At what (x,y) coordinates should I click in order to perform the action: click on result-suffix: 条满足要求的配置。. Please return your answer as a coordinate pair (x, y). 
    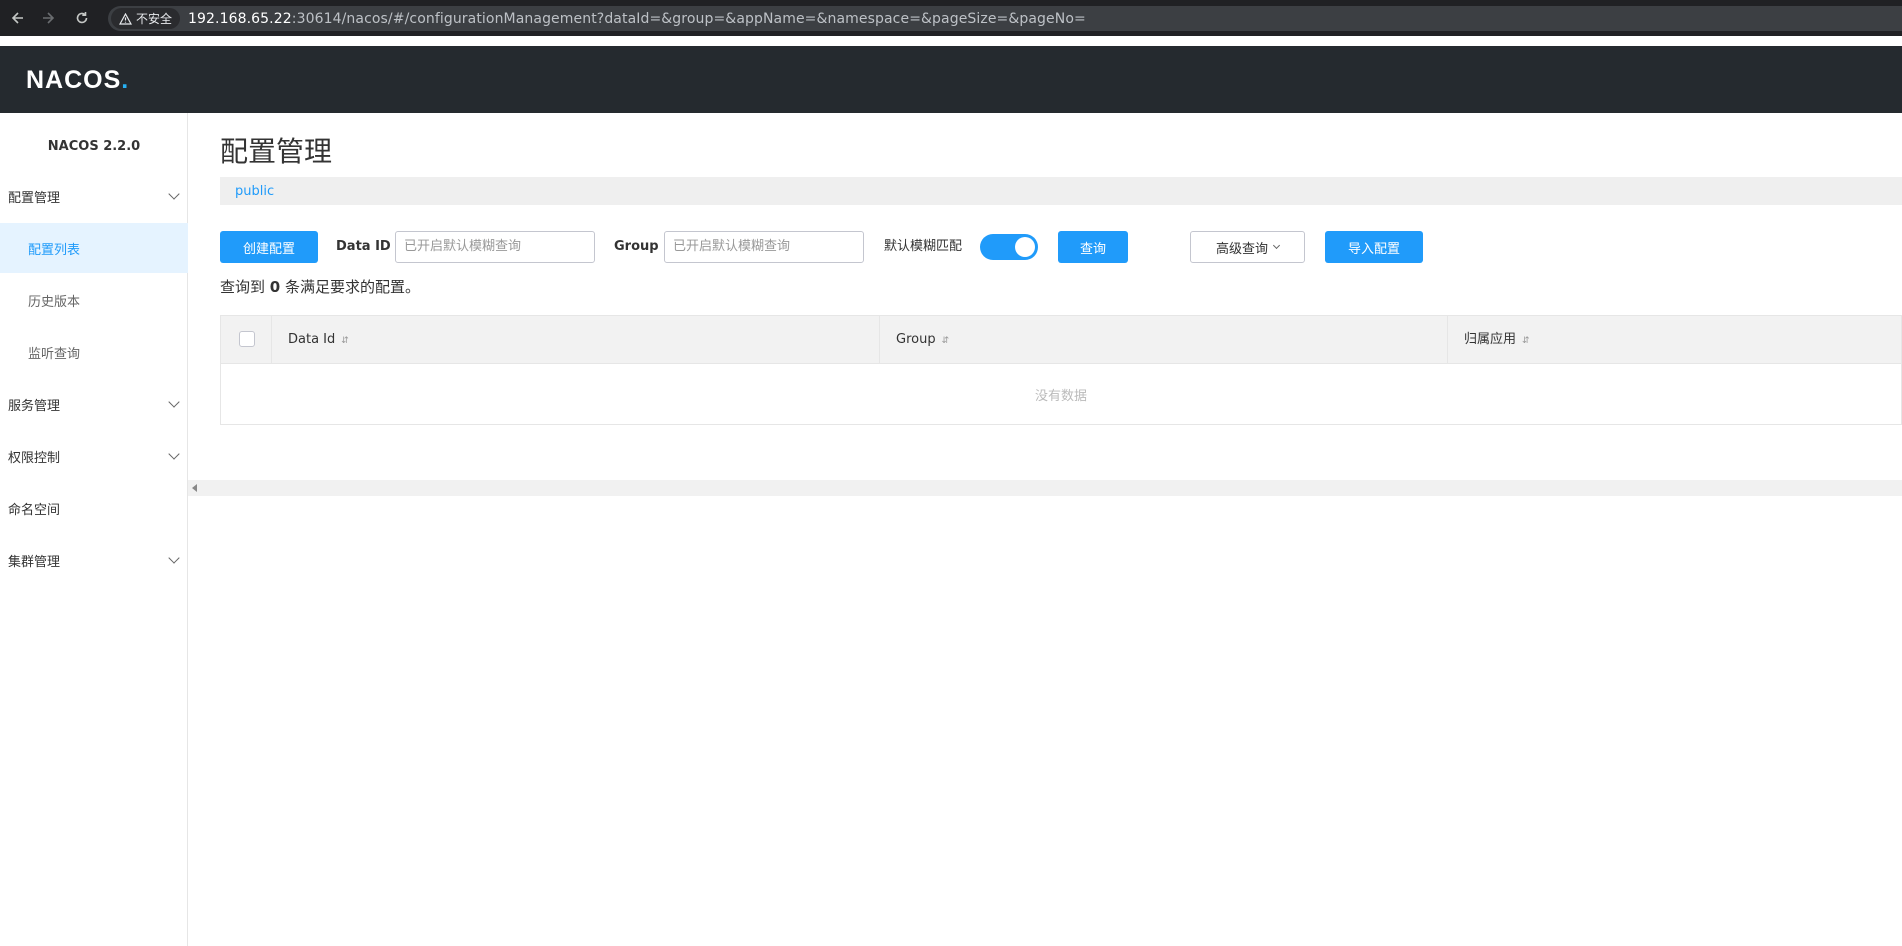
    Looking at the image, I should click on (353, 287).